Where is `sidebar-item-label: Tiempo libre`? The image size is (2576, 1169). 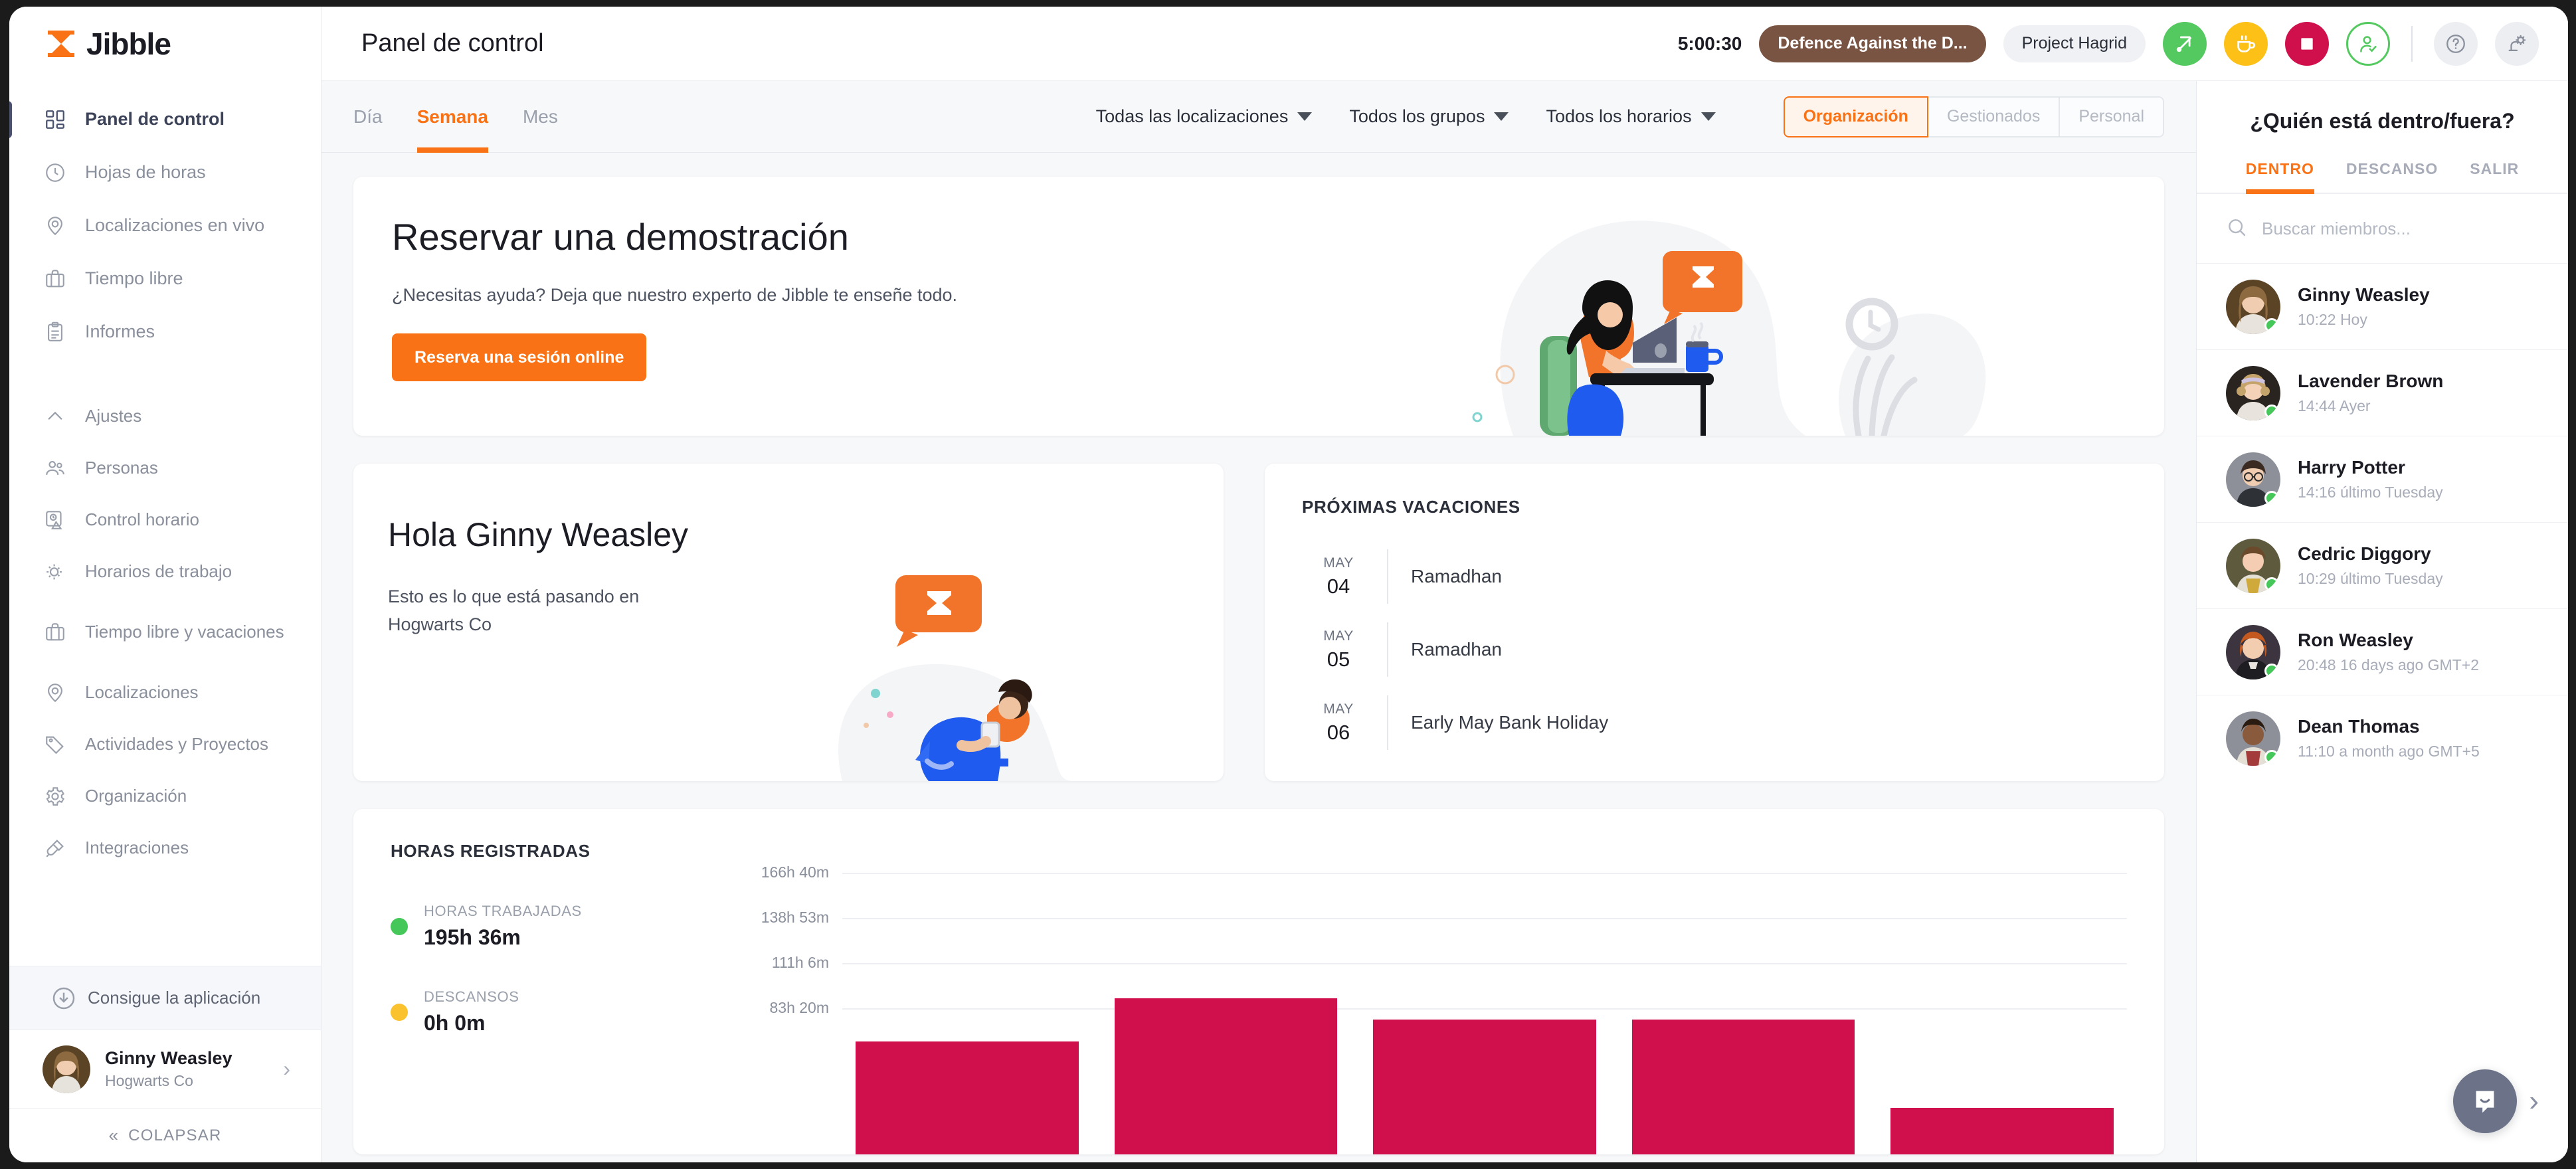 sidebar-item-label: Tiempo libre is located at coordinates (134, 278).